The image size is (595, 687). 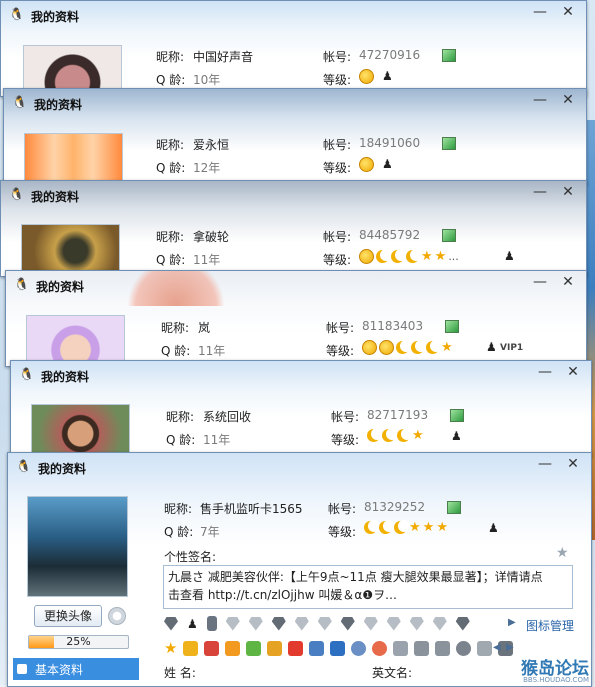 What do you see at coordinates (406, 527) in the screenshot?
I see `level-icons: ★ ★ ★` at bounding box center [406, 527].